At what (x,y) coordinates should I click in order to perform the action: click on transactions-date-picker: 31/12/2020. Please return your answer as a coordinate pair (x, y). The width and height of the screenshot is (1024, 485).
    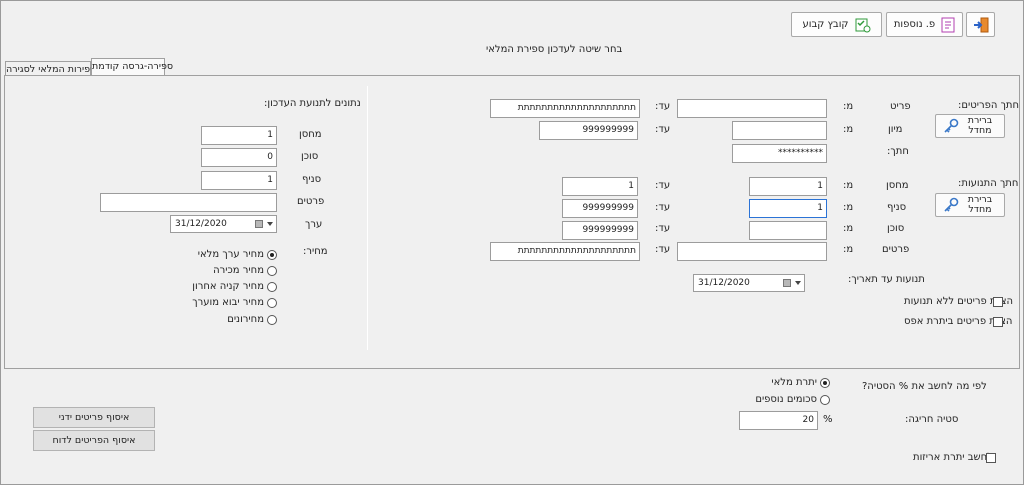
    Looking at the image, I should click on (749, 283).